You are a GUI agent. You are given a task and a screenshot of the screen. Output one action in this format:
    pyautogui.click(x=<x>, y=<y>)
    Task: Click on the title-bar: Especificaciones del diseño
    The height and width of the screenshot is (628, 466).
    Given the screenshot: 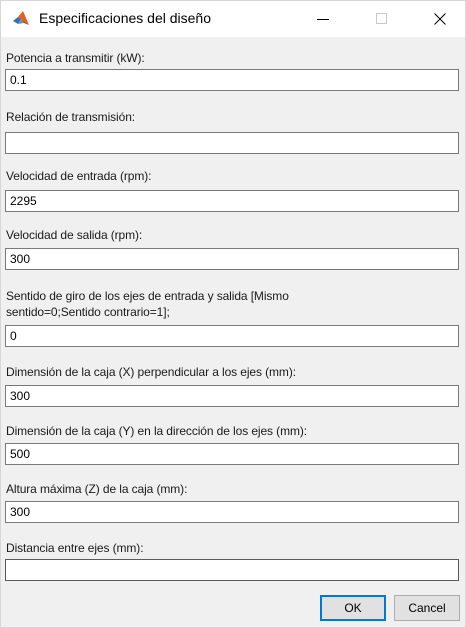 What is the action you would take?
    pyautogui.click(x=233, y=19)
    